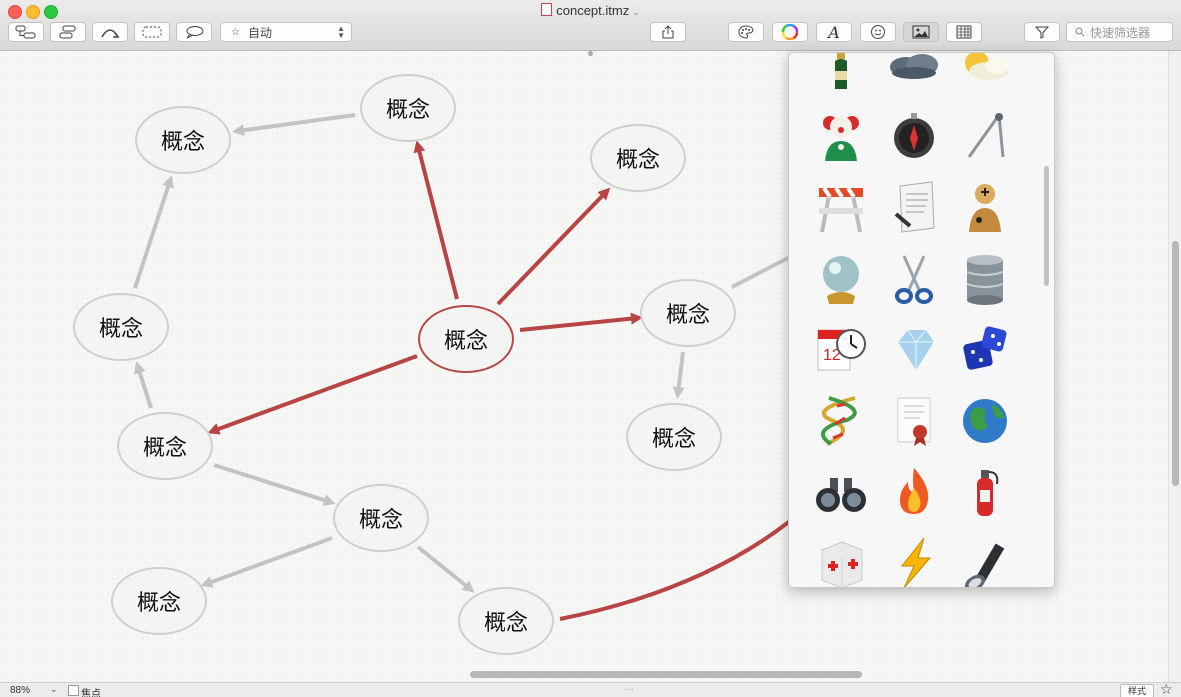 This screenshot has width=1181, height=697. I want to click on contract-icon, so click(914, 207).